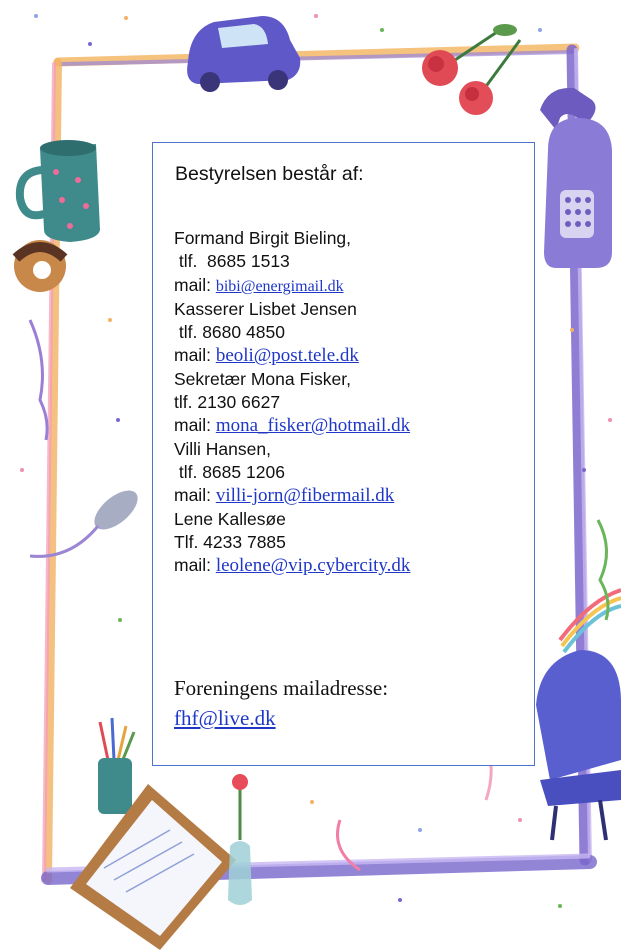 The image size is (621, 951). What do you see at coordinates (117, 765) in the screenshot?
I see `pencil-cup-icon` at bounding box center [117, 765].